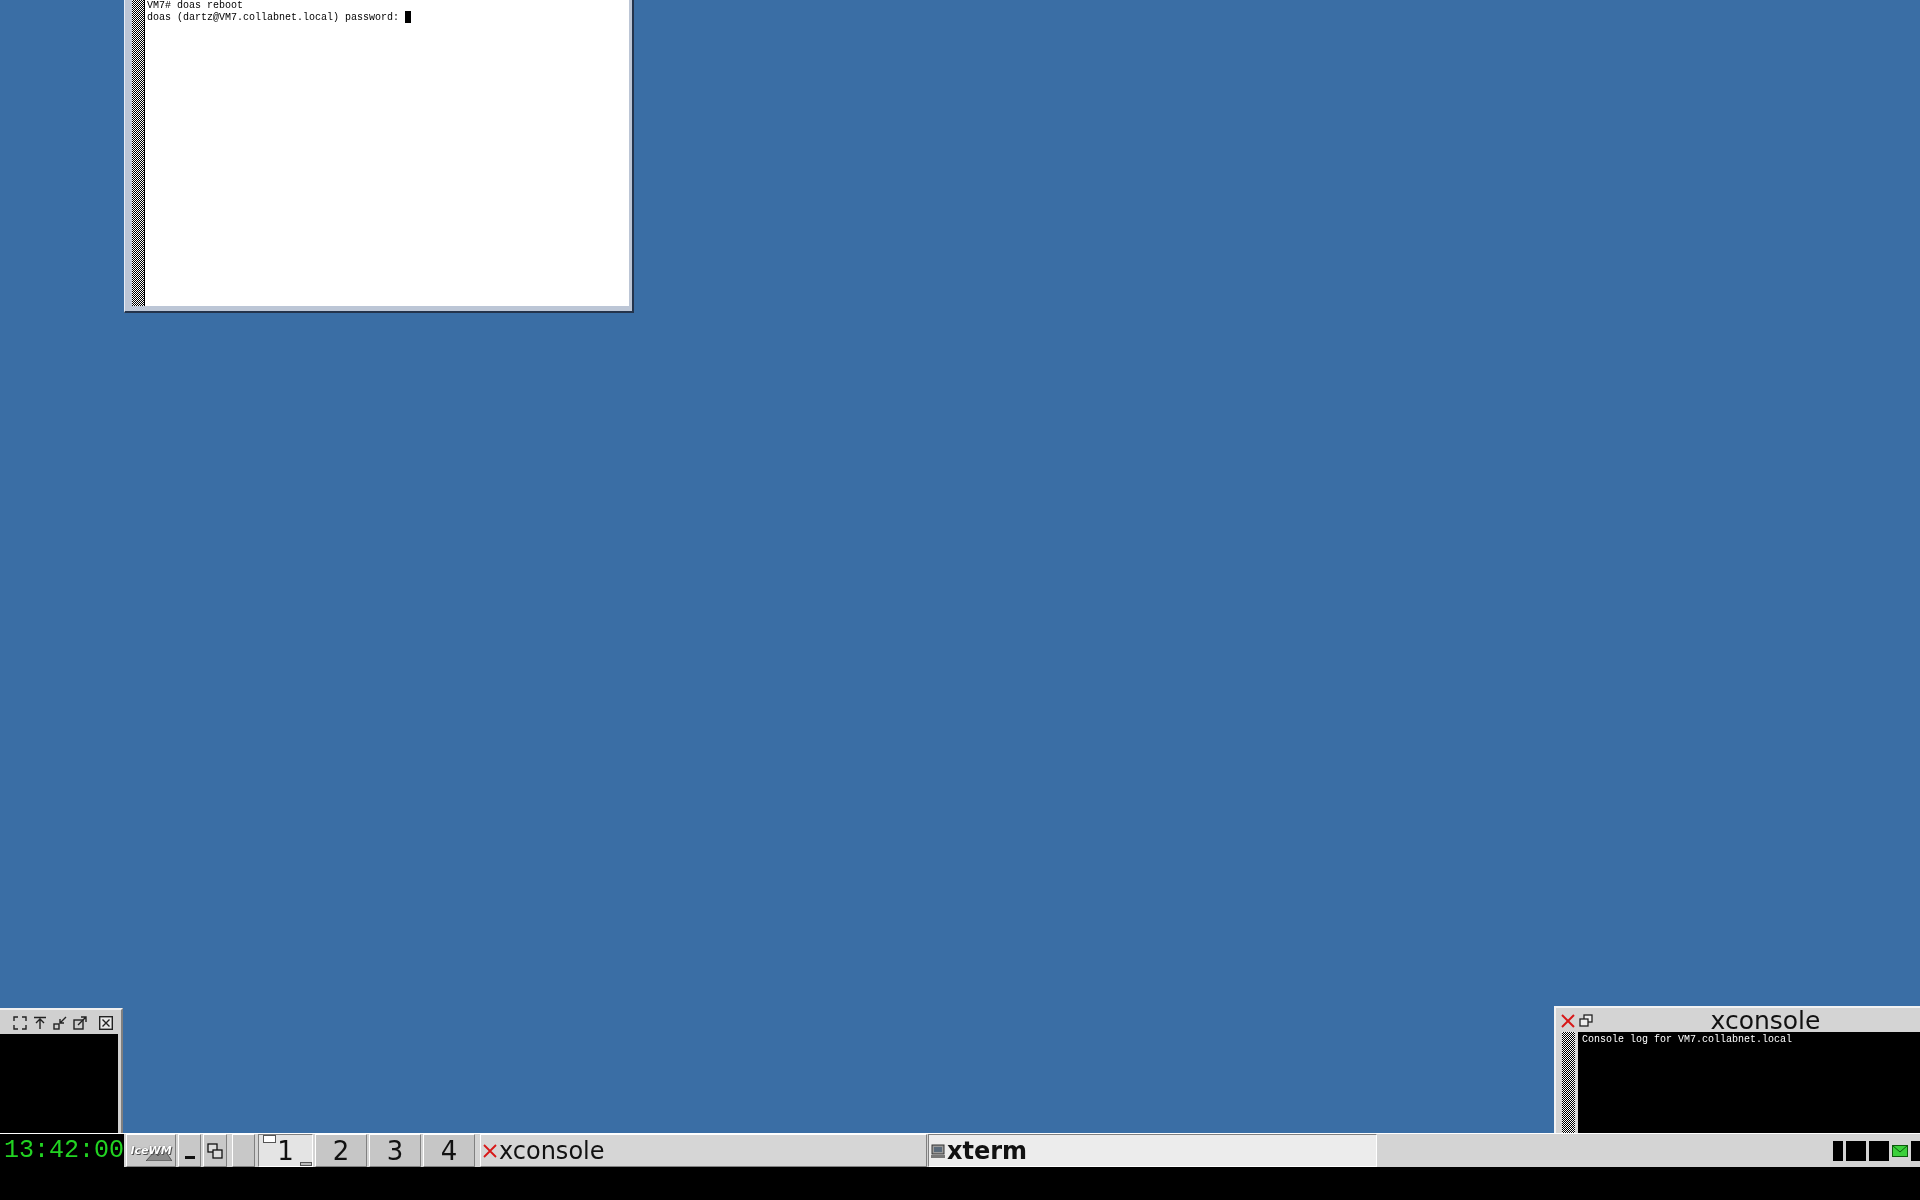 Image resolution: width=1920 pixels, height=1200 pixels. Describe the element at coordinates (195, 5) in the screenshot. I see `terminal-line: VM7# doas reboot` at that location.